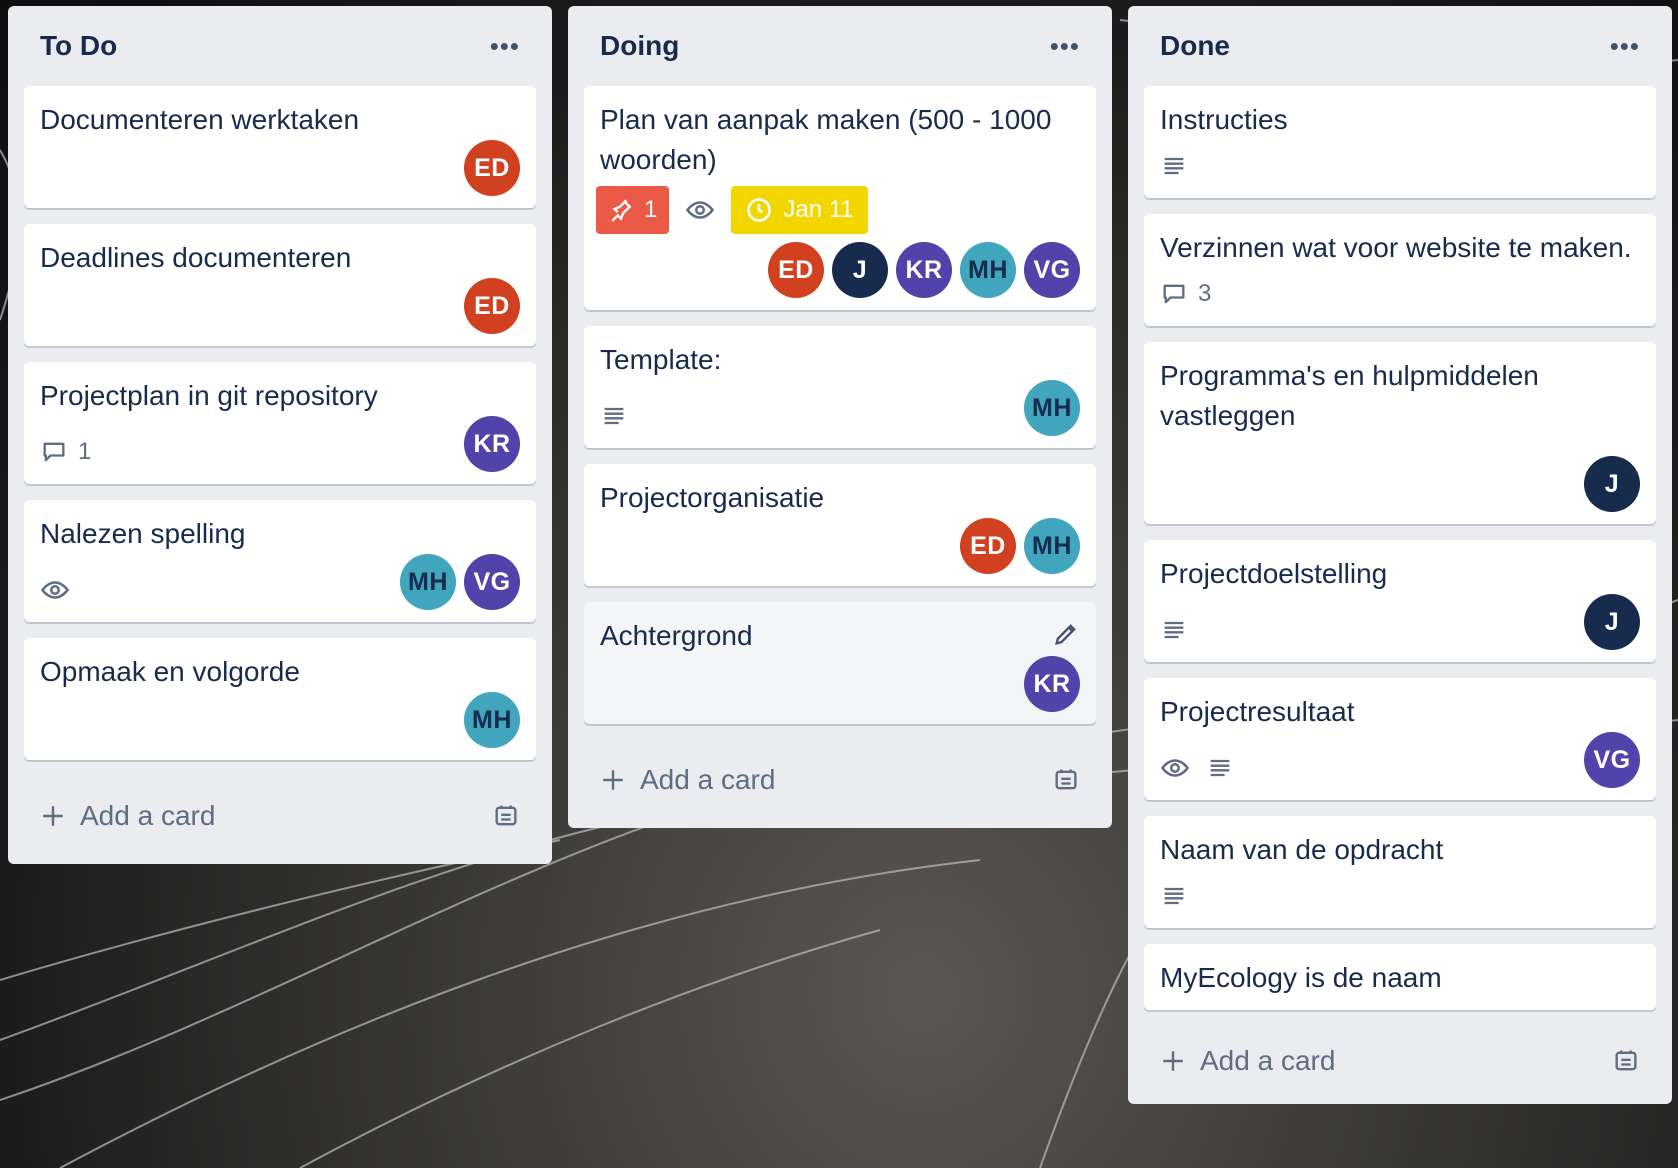 This screenshot has width=1678, height=1168. What do you see at coordinates (78, 46) in the screenshot?
I see `list-title: To Do` at bounding box center [78, 46].